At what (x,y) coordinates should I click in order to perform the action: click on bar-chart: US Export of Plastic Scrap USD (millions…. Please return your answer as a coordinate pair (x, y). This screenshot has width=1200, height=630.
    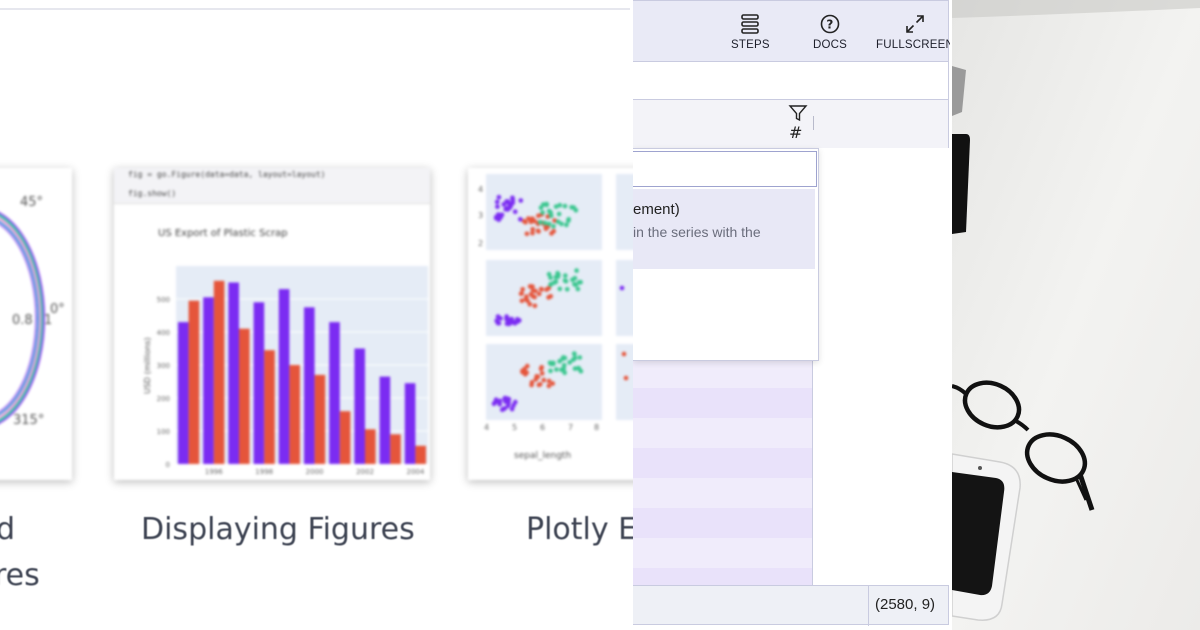
    Looking at the image, I should click on (285, 352).